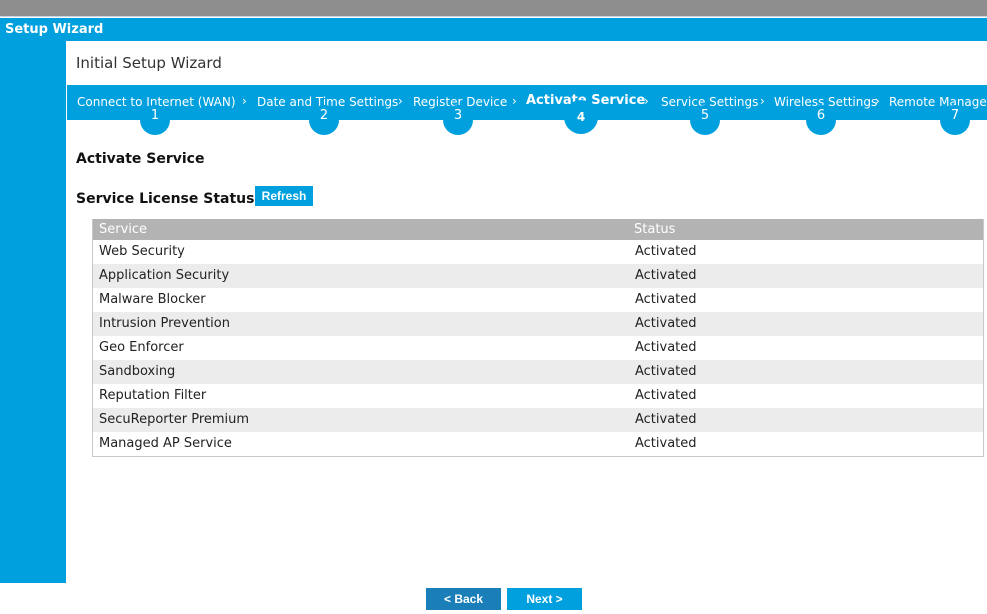 This screenshot has height=614, width=987. I want to click on column-service: Service, so click(123, 229).